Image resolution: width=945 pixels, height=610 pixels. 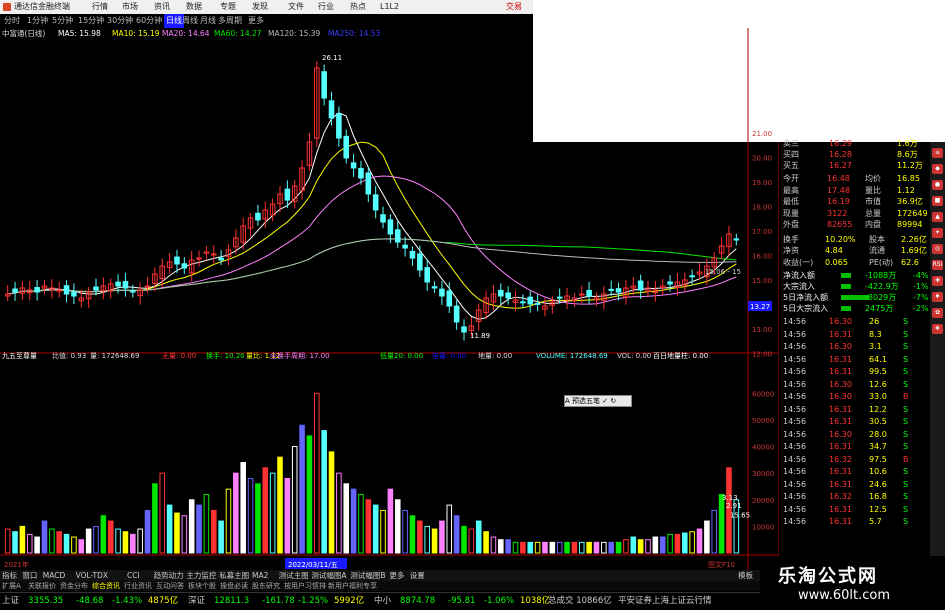 I want to click on menu-item: 专题, so click(x=228, y=7).